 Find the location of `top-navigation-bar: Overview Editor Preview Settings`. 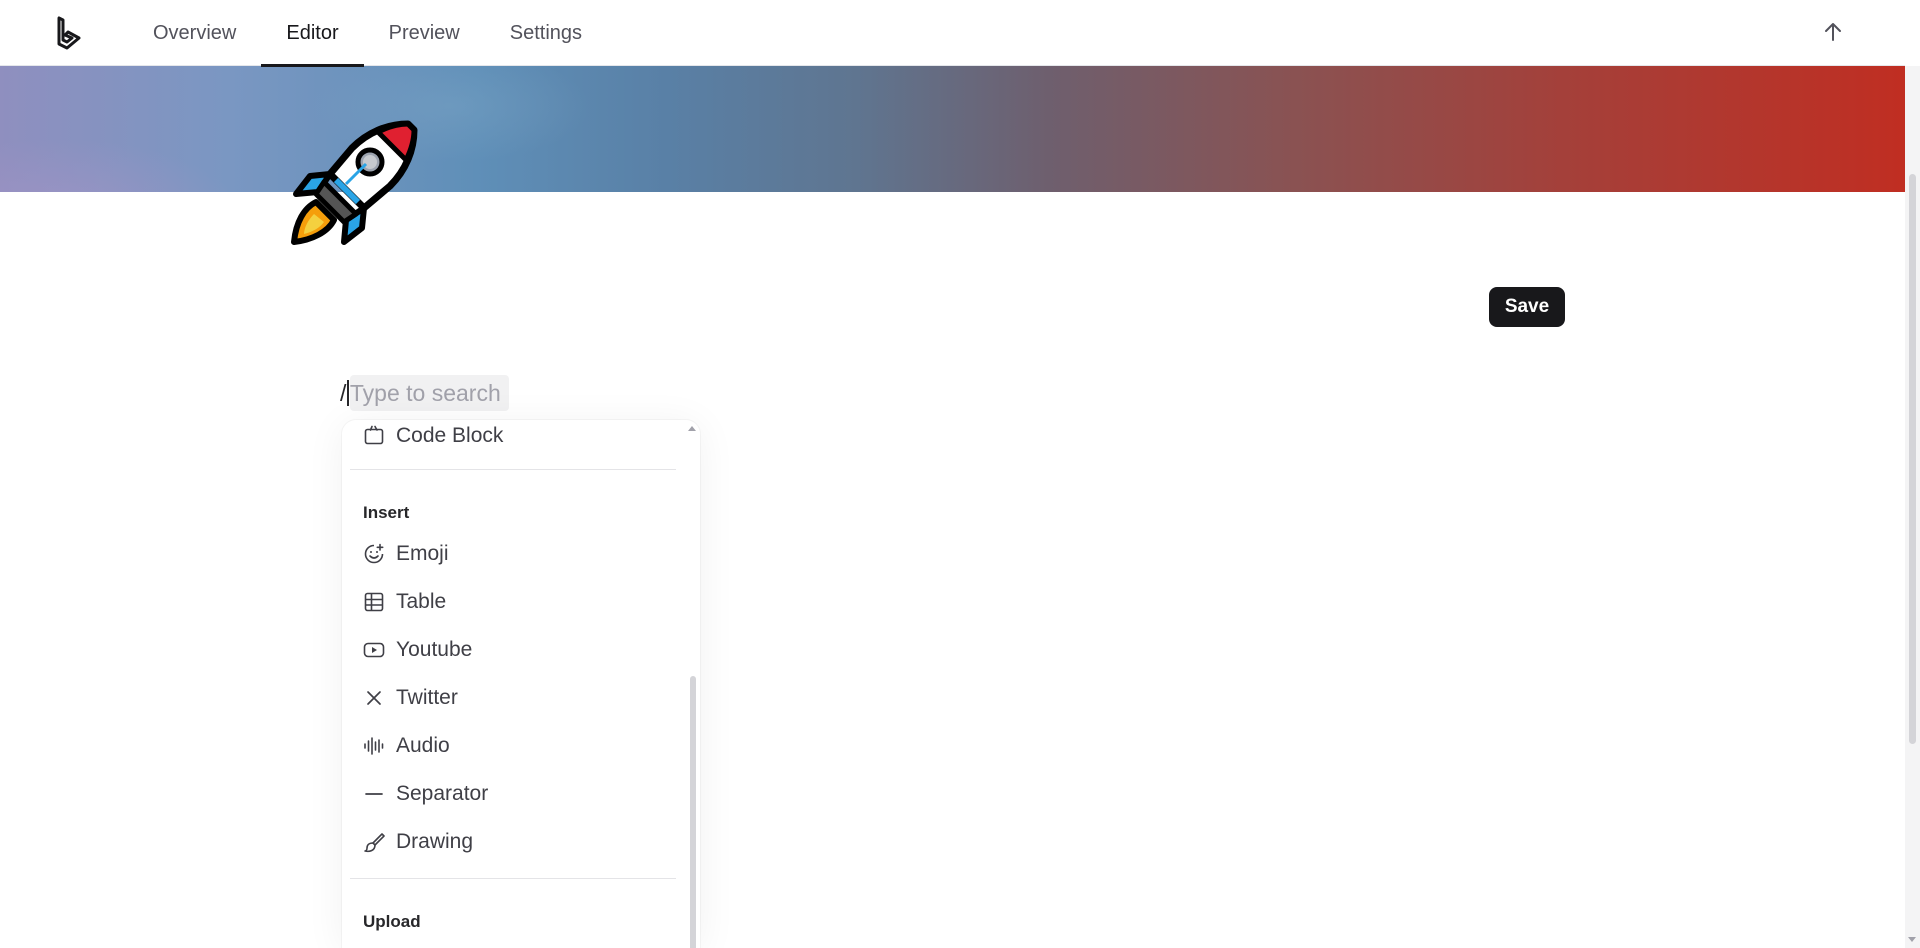

top-navigation-bar: Overview Editor Preview Settings is located at coordinates (952, 33).